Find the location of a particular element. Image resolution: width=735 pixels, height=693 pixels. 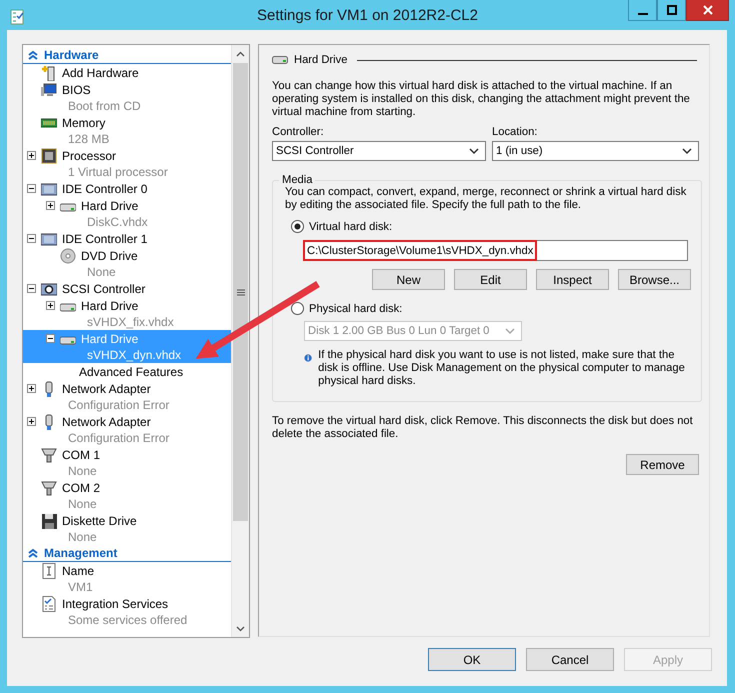

hardware-icon is located at coordinates (49, 72).